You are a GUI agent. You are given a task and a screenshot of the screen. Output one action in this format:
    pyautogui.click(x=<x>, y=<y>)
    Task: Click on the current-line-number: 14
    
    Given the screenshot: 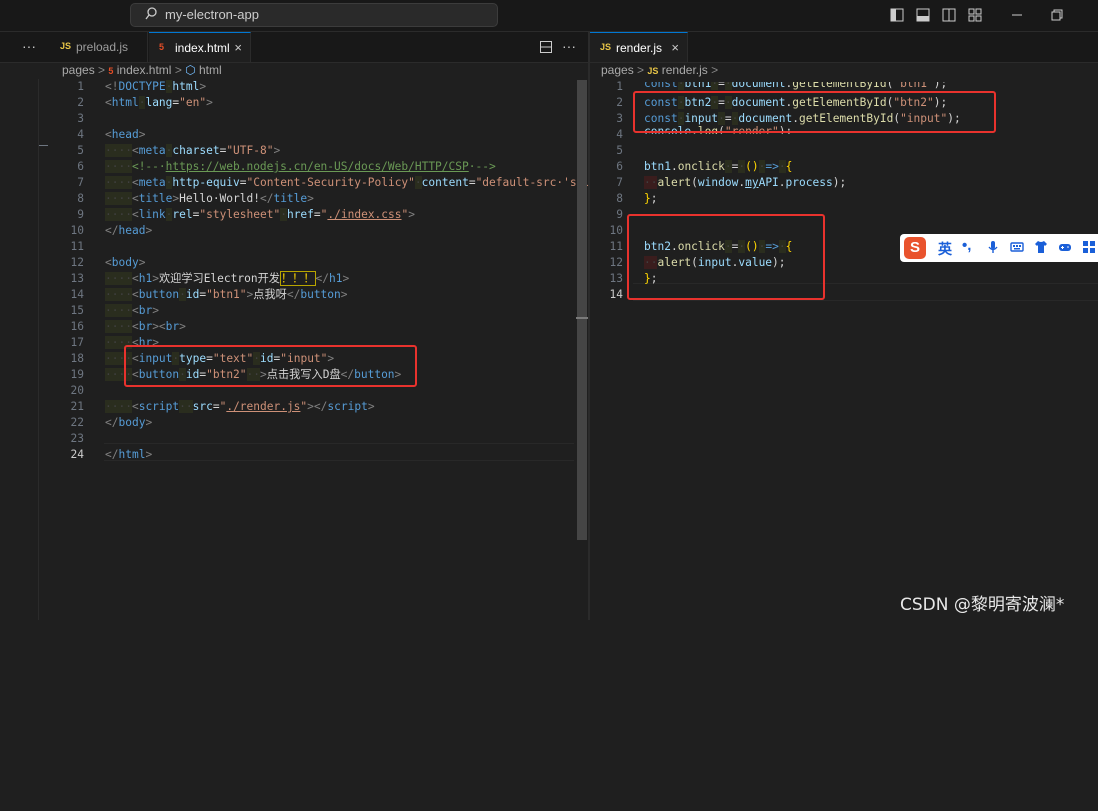 What is the action you would take?
    pyautogui.click(x=616, y=294)
    